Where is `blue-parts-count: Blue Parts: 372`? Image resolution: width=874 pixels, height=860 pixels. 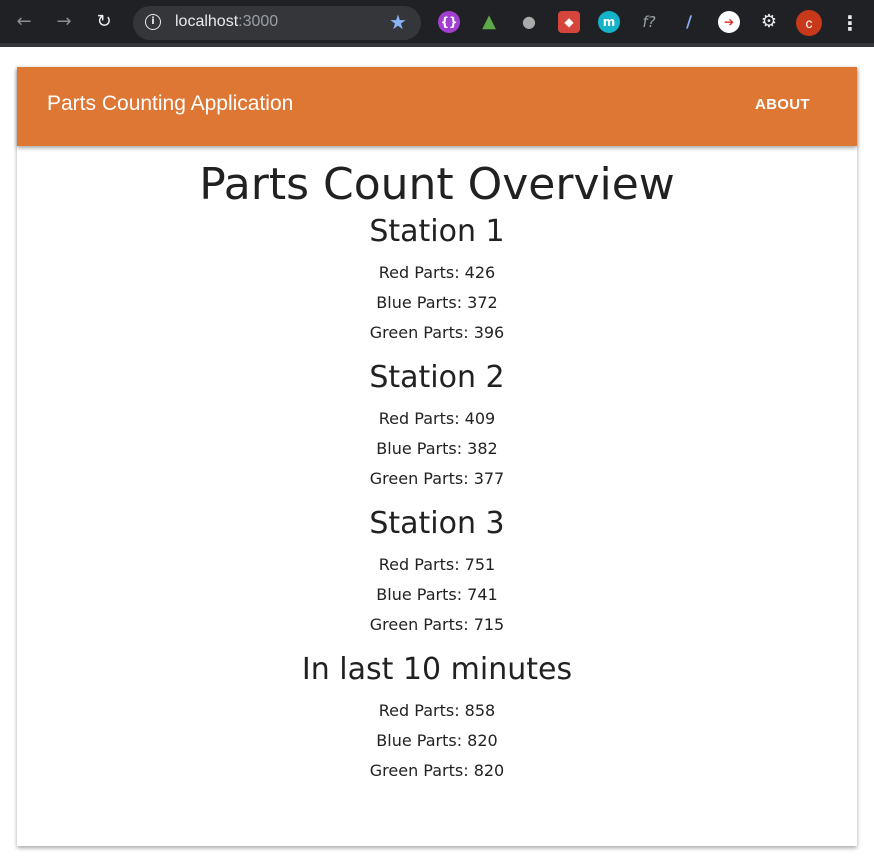
blue-parts-count: Blue Parts: 372 is located at coordinates (437, 302).